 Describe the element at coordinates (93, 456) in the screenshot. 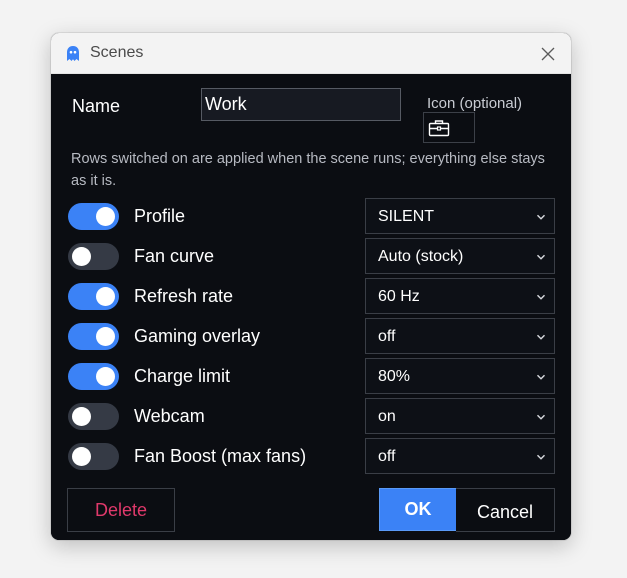

I see `toggle-fan-boost-max-fans` at that location.